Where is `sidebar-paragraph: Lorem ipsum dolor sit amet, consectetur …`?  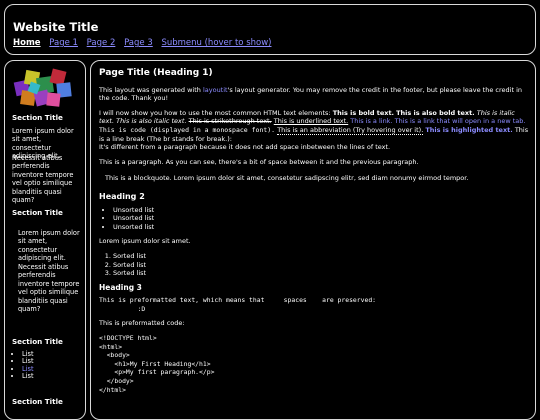
sidebar-paragraph: Lorem ipsum dolor sit amet, consectetur … is located at coordinates (49, 246).